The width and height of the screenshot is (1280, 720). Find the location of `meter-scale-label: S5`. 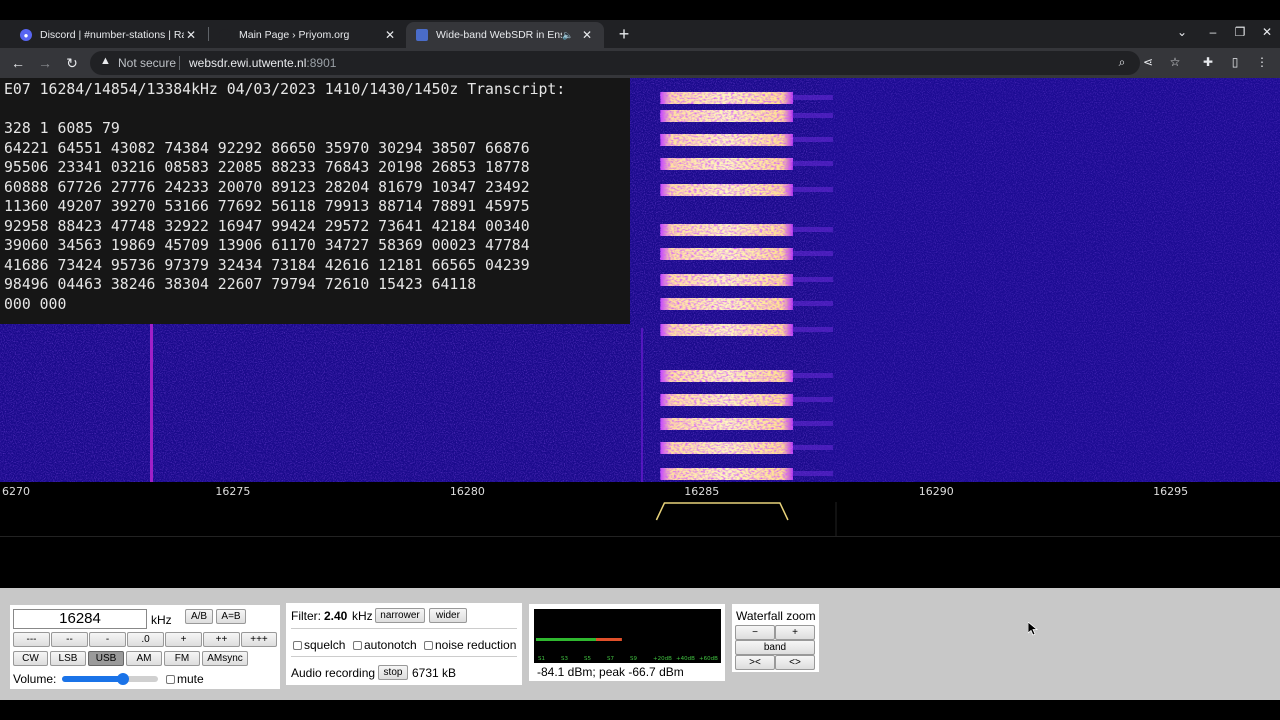

meter-scale-label: S5 is located at coordinates (587, 659).